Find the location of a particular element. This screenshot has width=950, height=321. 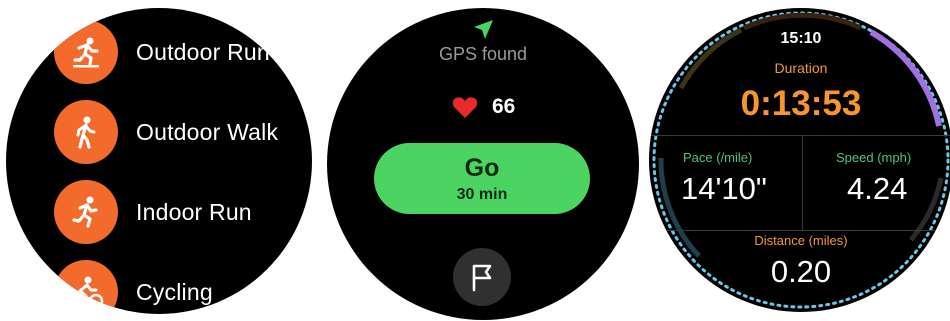

workout-item-outdoor-run: Outdoor Run is located at coordinates (162, 52).